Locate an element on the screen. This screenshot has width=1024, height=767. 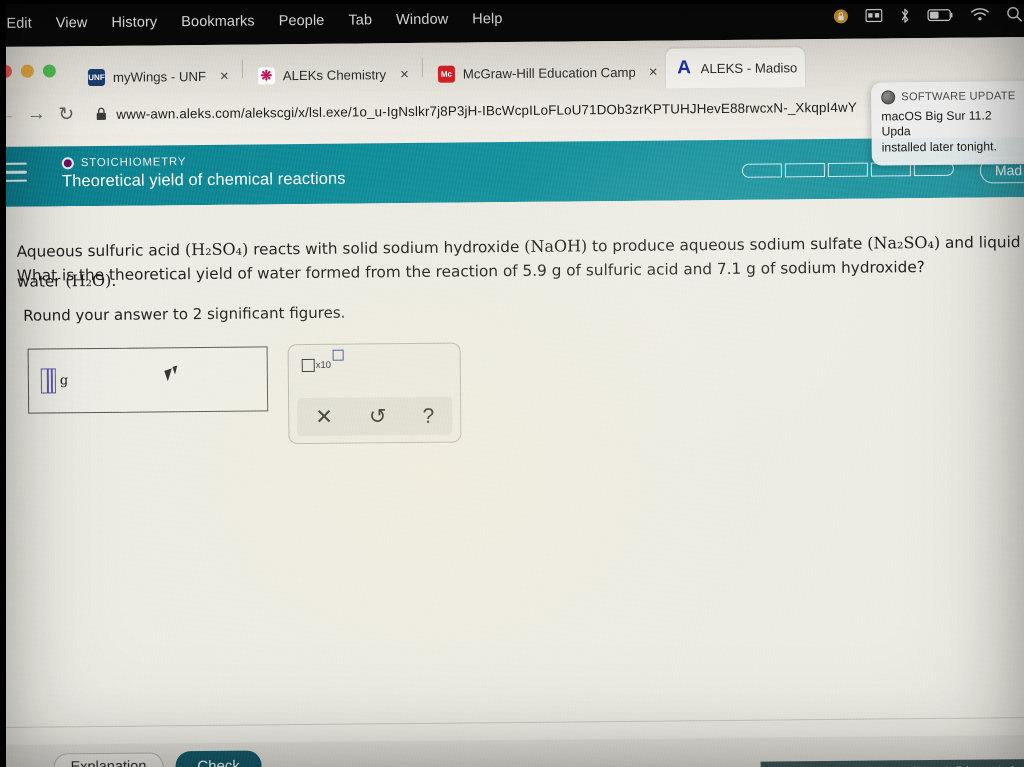
scientific-notation-icon: x10 is located at coordinates (323, 361).